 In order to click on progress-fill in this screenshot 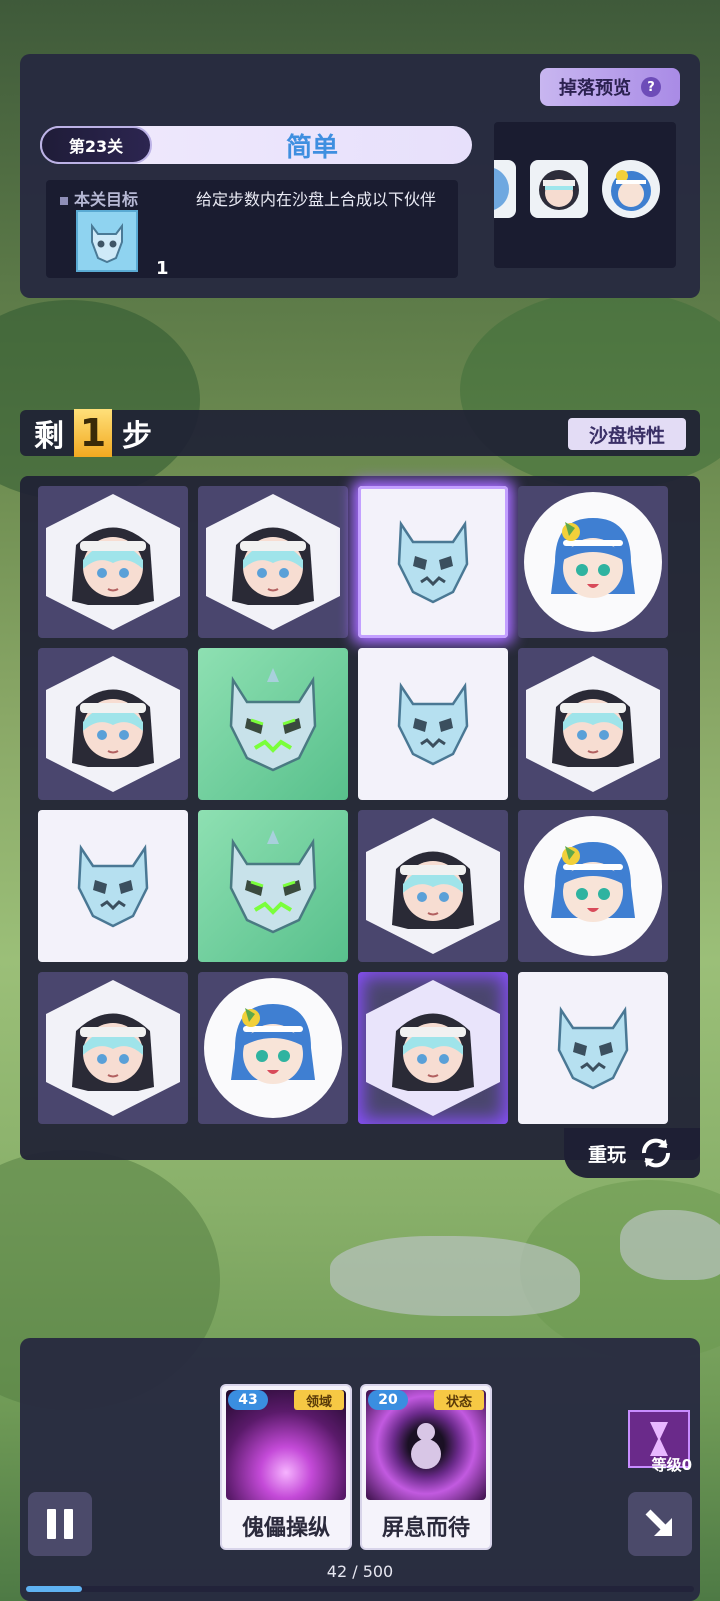, I will do `click(54, 1589)`.